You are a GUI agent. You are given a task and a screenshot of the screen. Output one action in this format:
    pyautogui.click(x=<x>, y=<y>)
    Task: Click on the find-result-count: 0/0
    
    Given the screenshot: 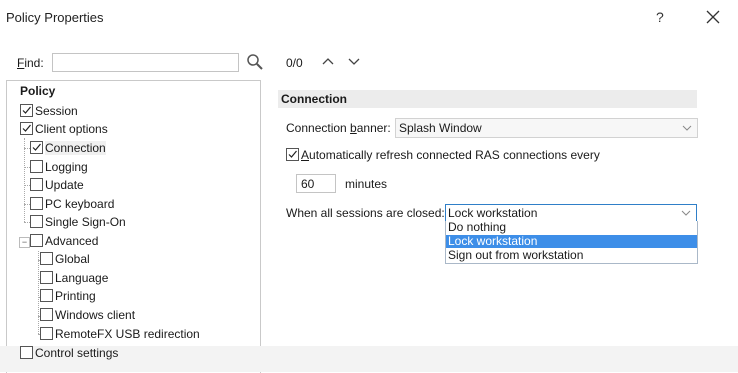 What is the action you would take?
    pyautogui.click(x=294, y=63)
    